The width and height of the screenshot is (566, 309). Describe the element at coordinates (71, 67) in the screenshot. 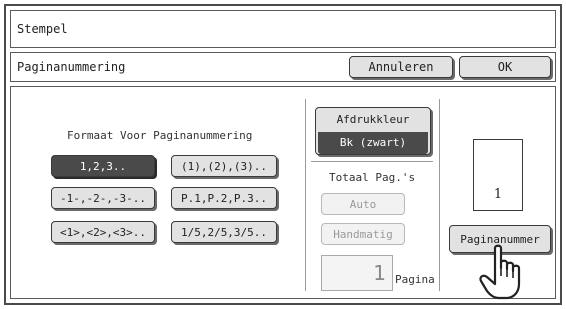

I see `page-title: Paginanummering` at that location.